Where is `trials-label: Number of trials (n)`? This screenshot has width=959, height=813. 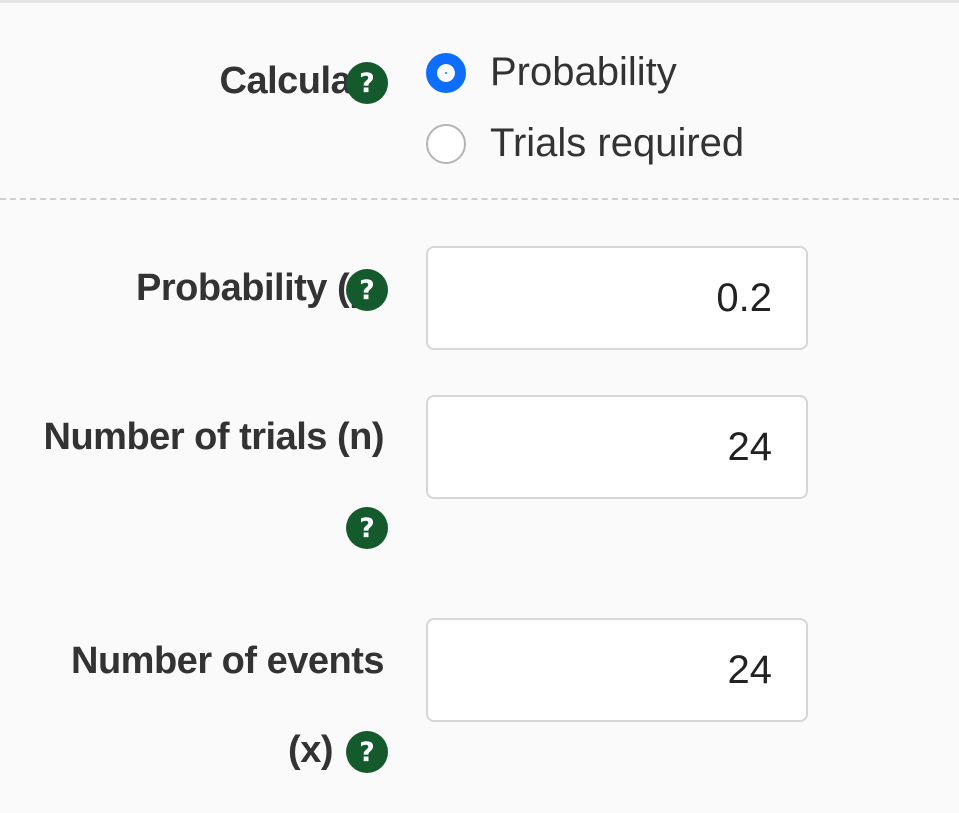
trials-label: Number of trials (n) is located at coordinates (214, 437).